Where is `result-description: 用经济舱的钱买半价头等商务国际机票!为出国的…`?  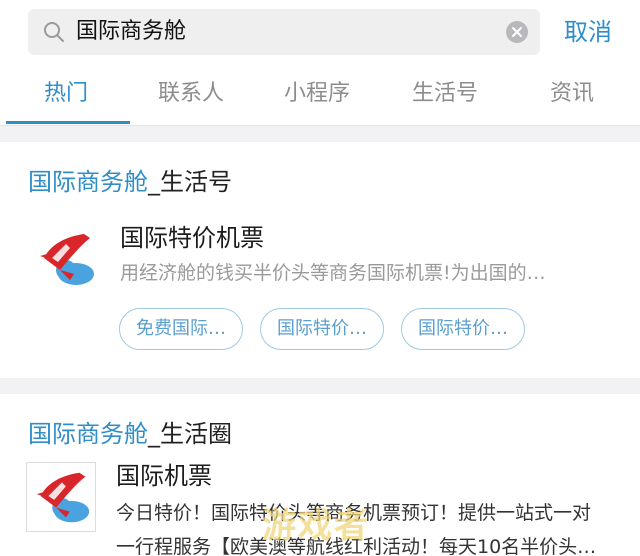 result-description: 用经济舱的钱买半价头等商务国际机票!为出国的… is located at coordinates (333, 273).